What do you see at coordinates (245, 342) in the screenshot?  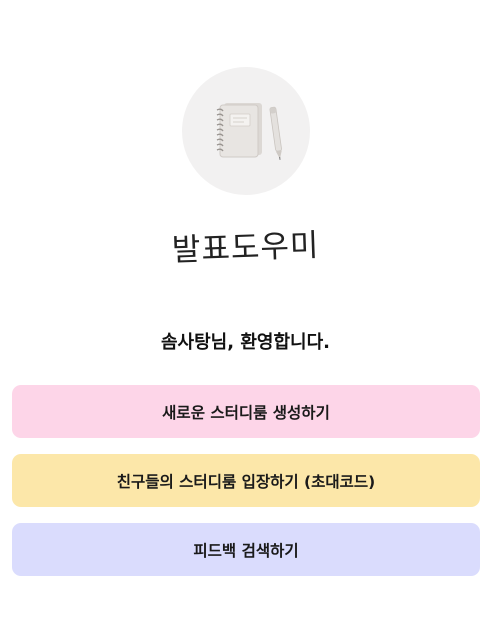 I see `welcome-message: 솜사탕님, 환영합니다.` at bounding box center [245, 342].